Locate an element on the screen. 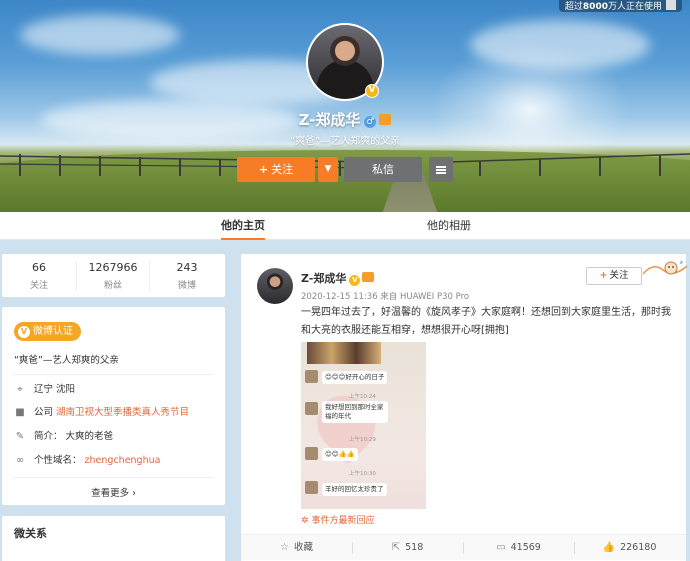 This screenshot has width=690, height=561. male-gender-icon: ♂ is located at coordinates (370, 122).